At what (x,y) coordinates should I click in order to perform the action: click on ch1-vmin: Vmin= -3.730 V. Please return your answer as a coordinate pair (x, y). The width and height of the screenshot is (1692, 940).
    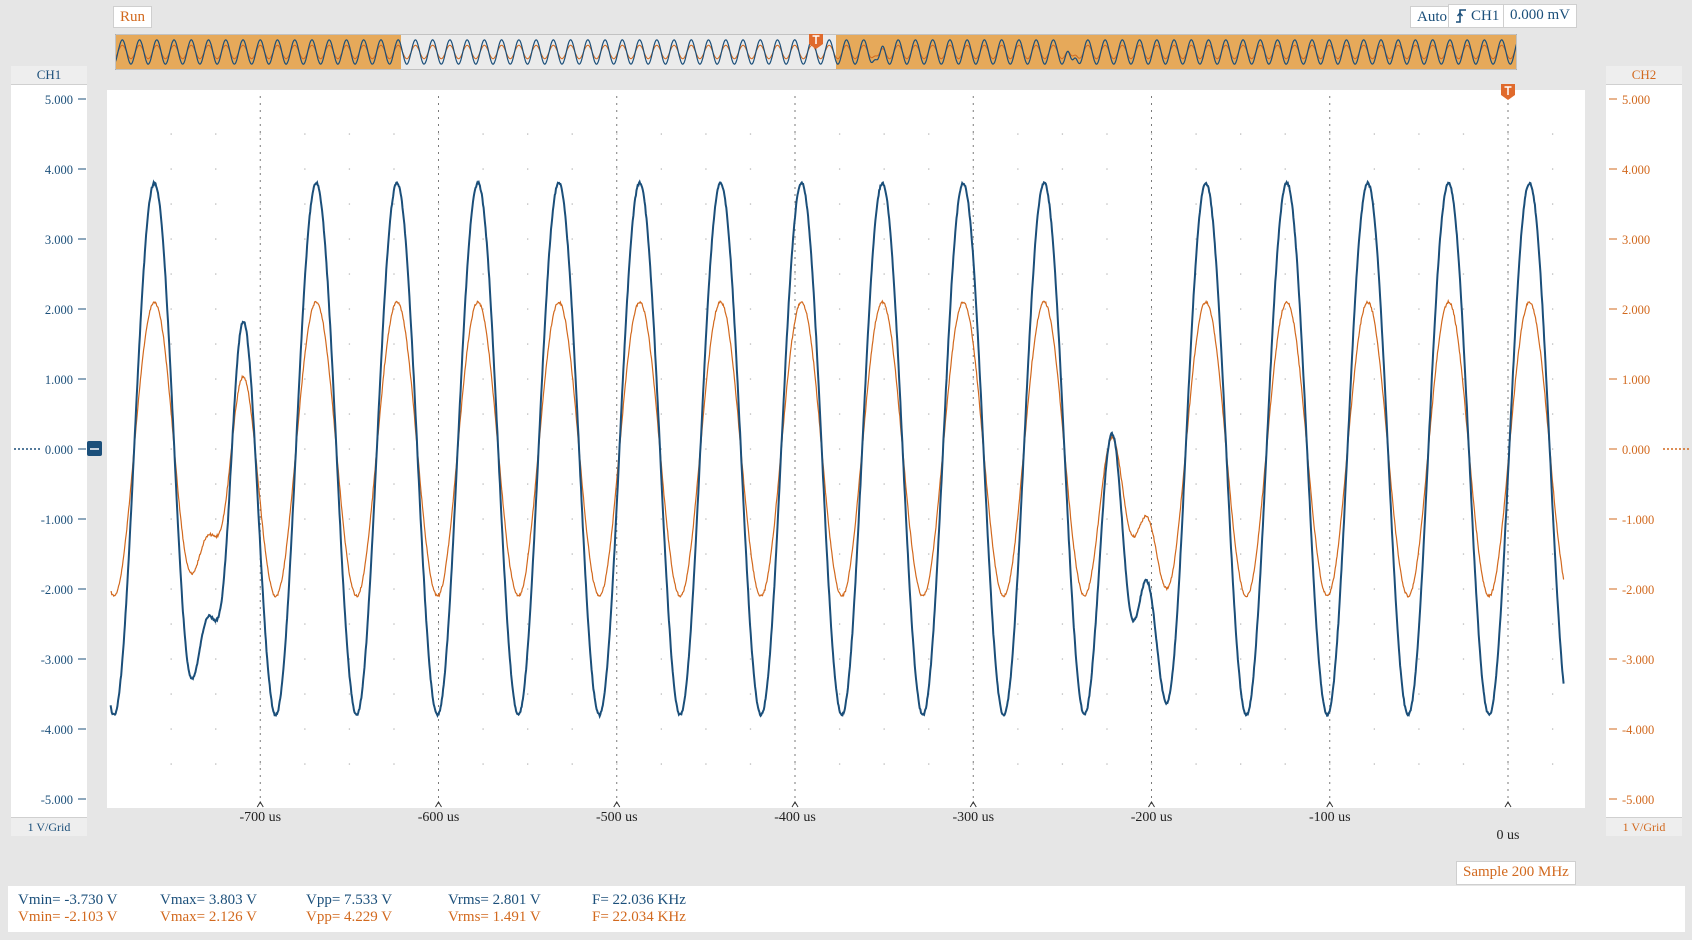
    Looking at the image, I should click on (67, 900).